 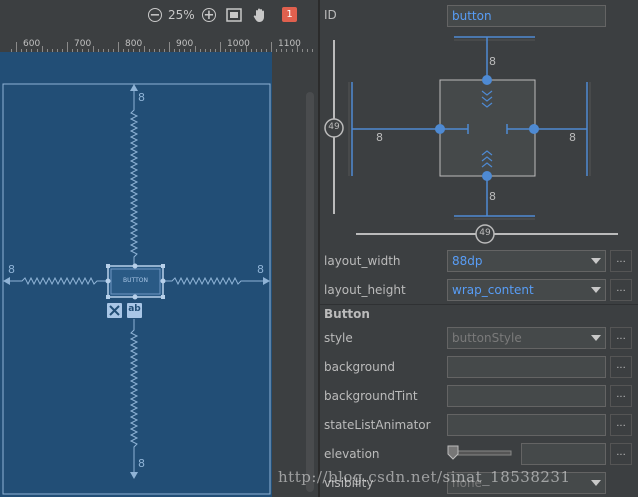 I want to click on button-widget-label: BUTTON, so click(x=135, y=280).